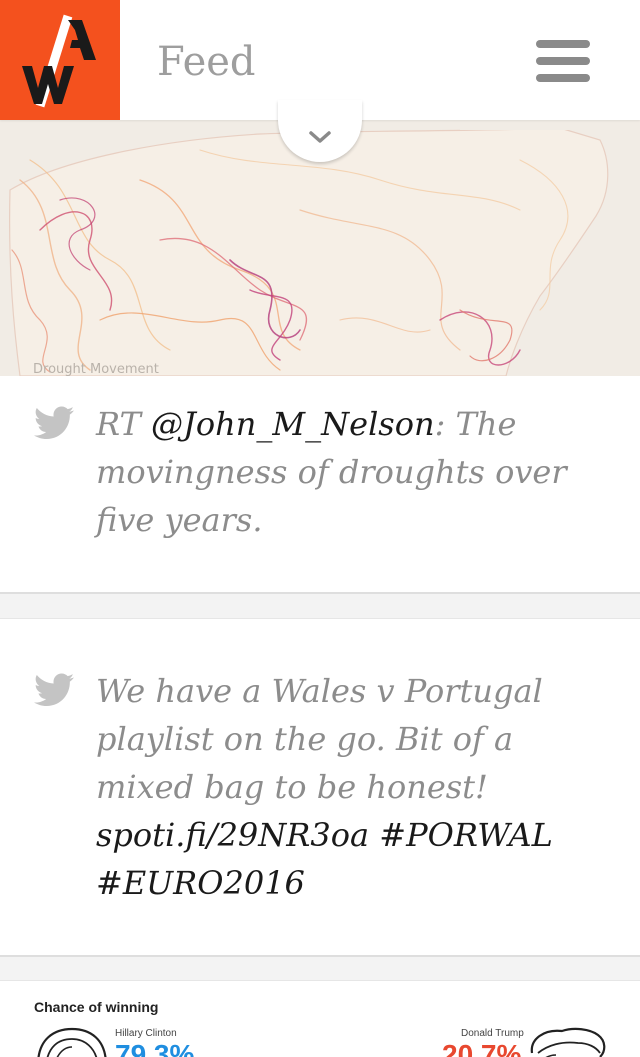 This screenshot has height=1057, width=640. Describe the element at coordinates (568, 1042) in the screenshot. I see `trump-avatar-icon` at that location.